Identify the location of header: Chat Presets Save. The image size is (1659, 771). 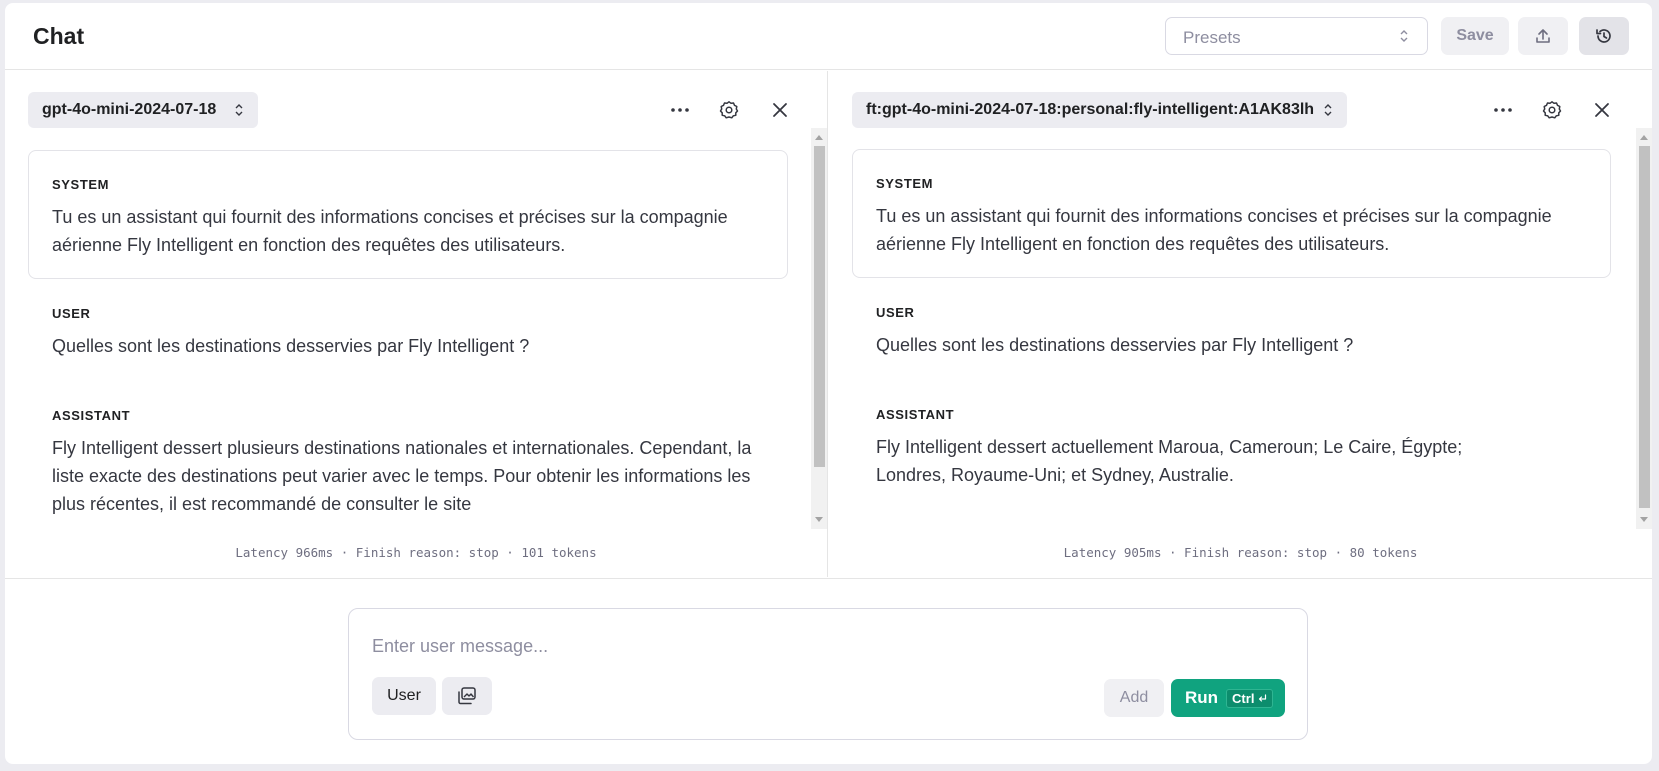
(828, 36).